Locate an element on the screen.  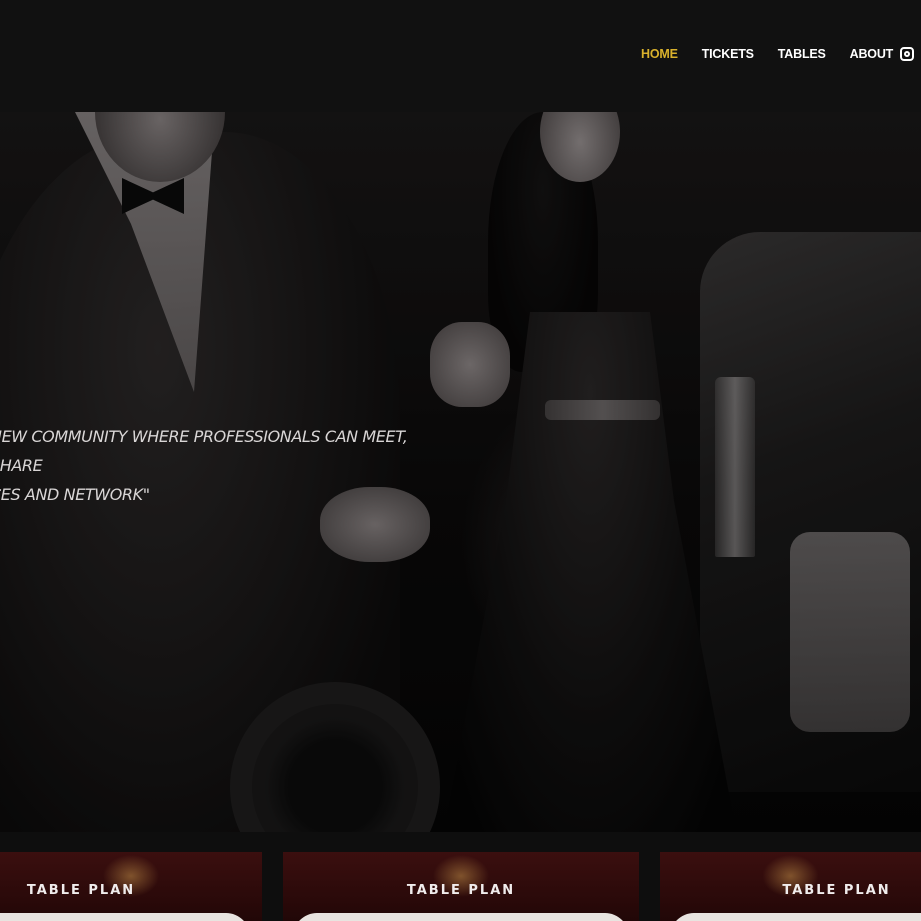
main-nav: HOME TICKETS TABLES ABOUT is located at coordinates (779, 54).